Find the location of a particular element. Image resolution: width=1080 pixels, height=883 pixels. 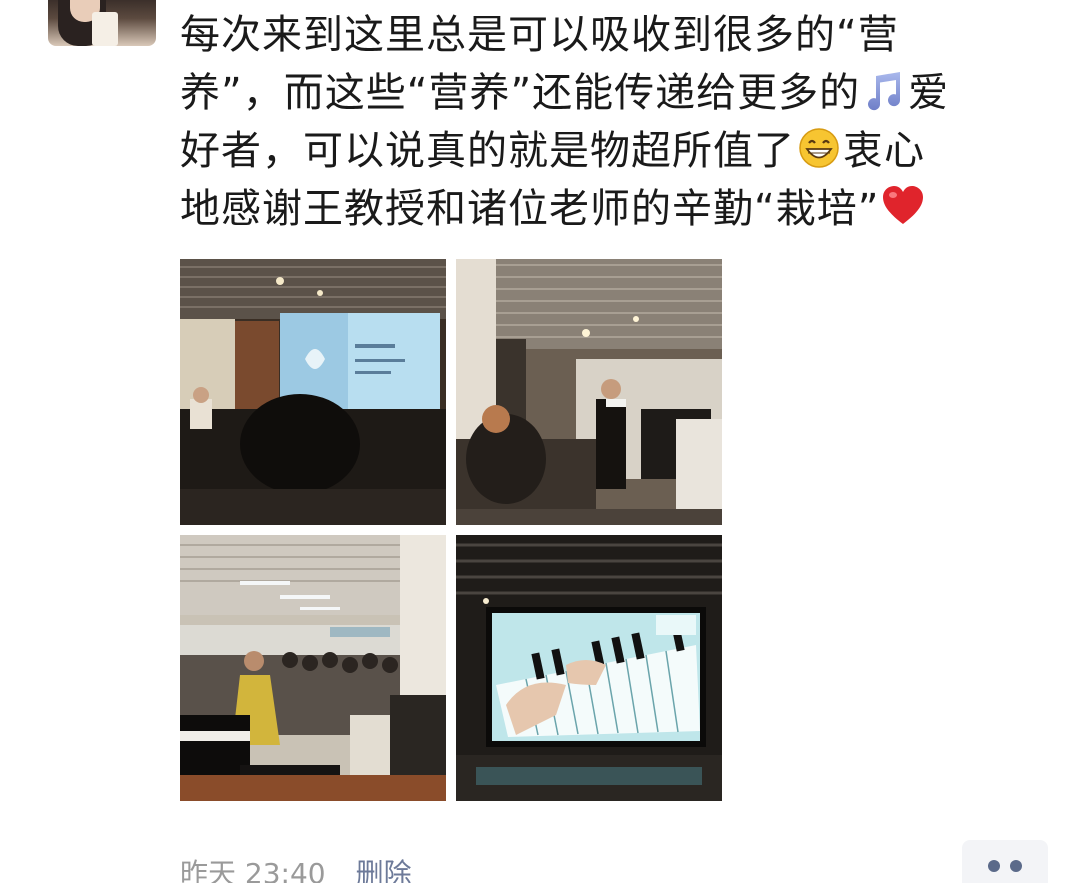

more-options-button is located at coordinates (1005, 861).